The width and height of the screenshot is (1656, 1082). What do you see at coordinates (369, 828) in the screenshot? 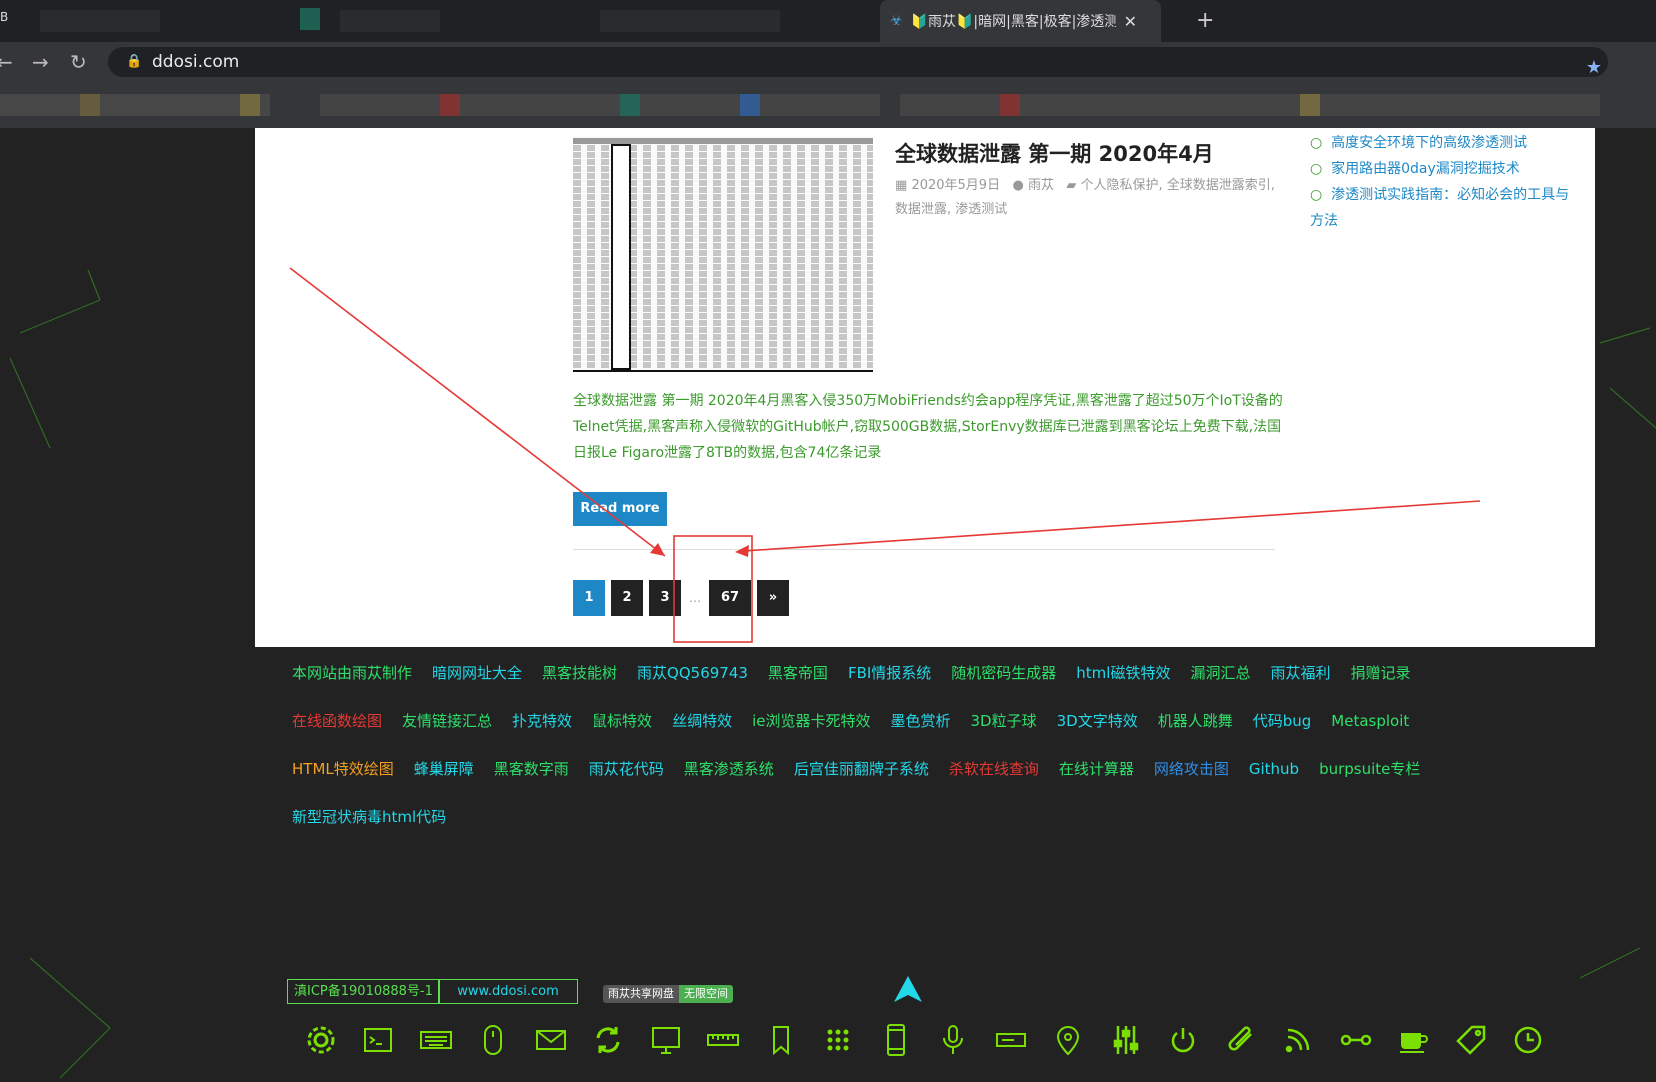
I see `footer-link: 新型冠状病毒html代码` at bounding box center [369, 828].